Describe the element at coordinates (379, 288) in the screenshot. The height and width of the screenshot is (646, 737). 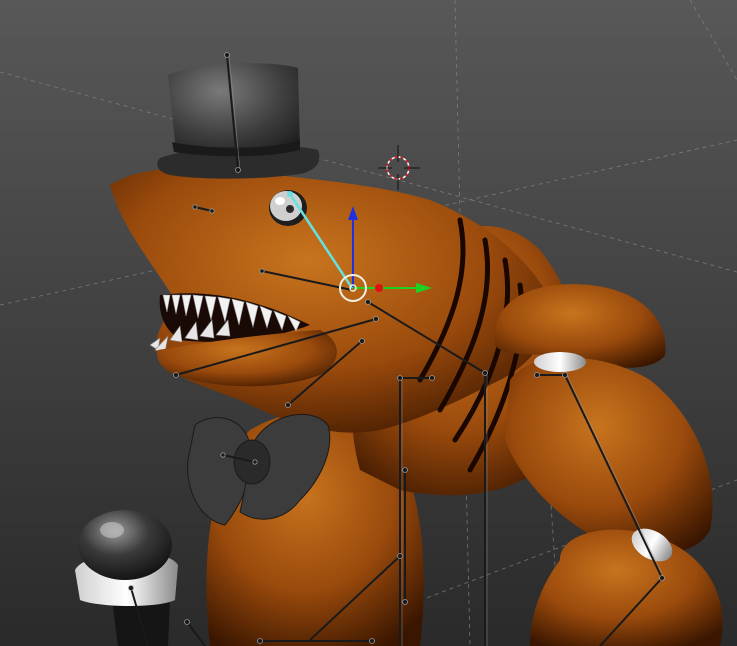
I see `gizmo-center-handle` at that location.